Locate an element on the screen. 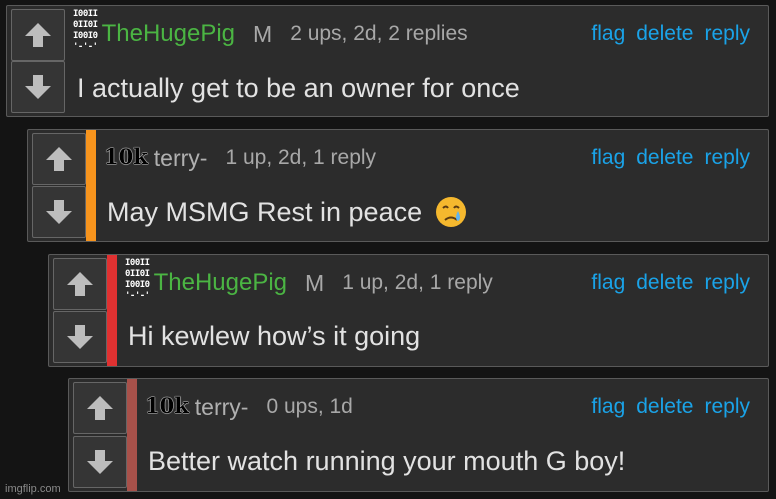 The height and width of the screenshot is (499, 776). watermark: imgflip.com is located at coordinates (33, 489).